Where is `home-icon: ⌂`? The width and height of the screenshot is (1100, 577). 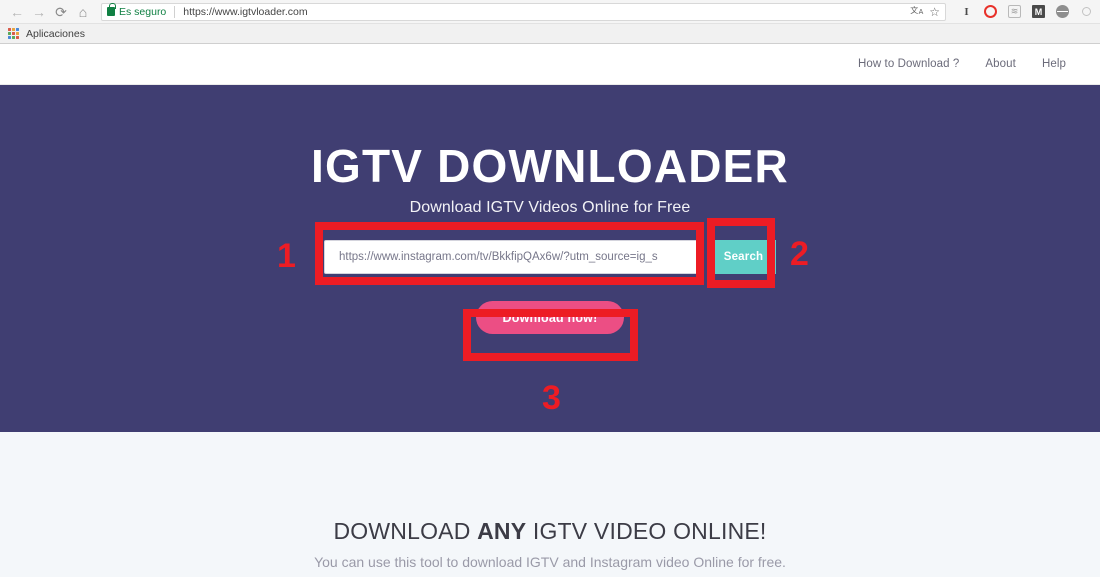 home-icon: ⌂ is located at coordinates (83, 12).